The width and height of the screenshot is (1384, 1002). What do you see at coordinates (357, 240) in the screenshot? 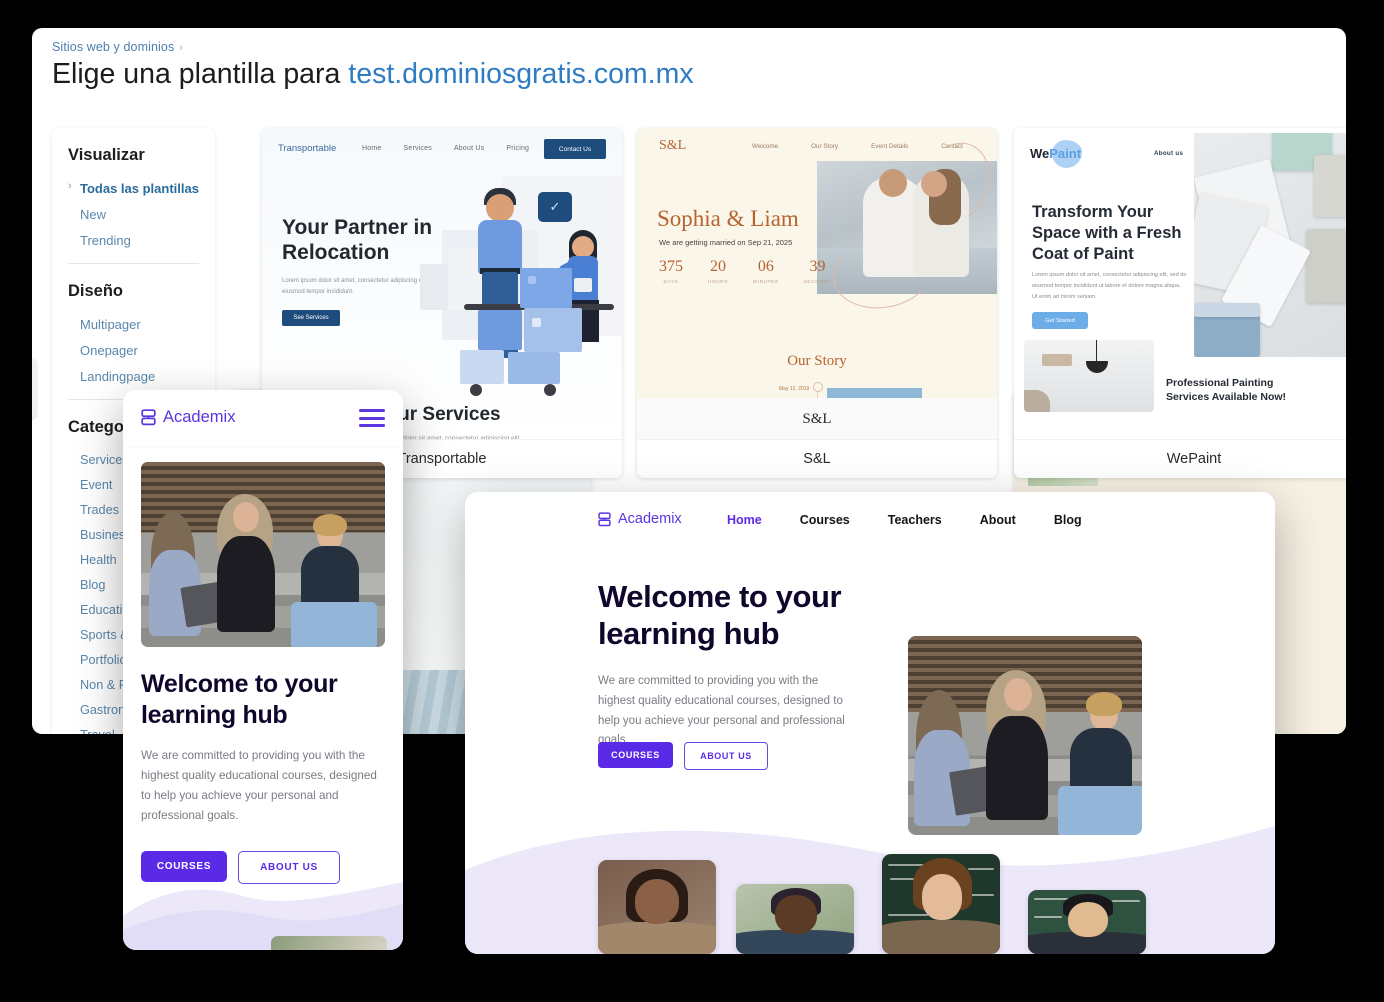
I see `tp-headline: Your Partner in Relocation` at bounding box center [357, 240].